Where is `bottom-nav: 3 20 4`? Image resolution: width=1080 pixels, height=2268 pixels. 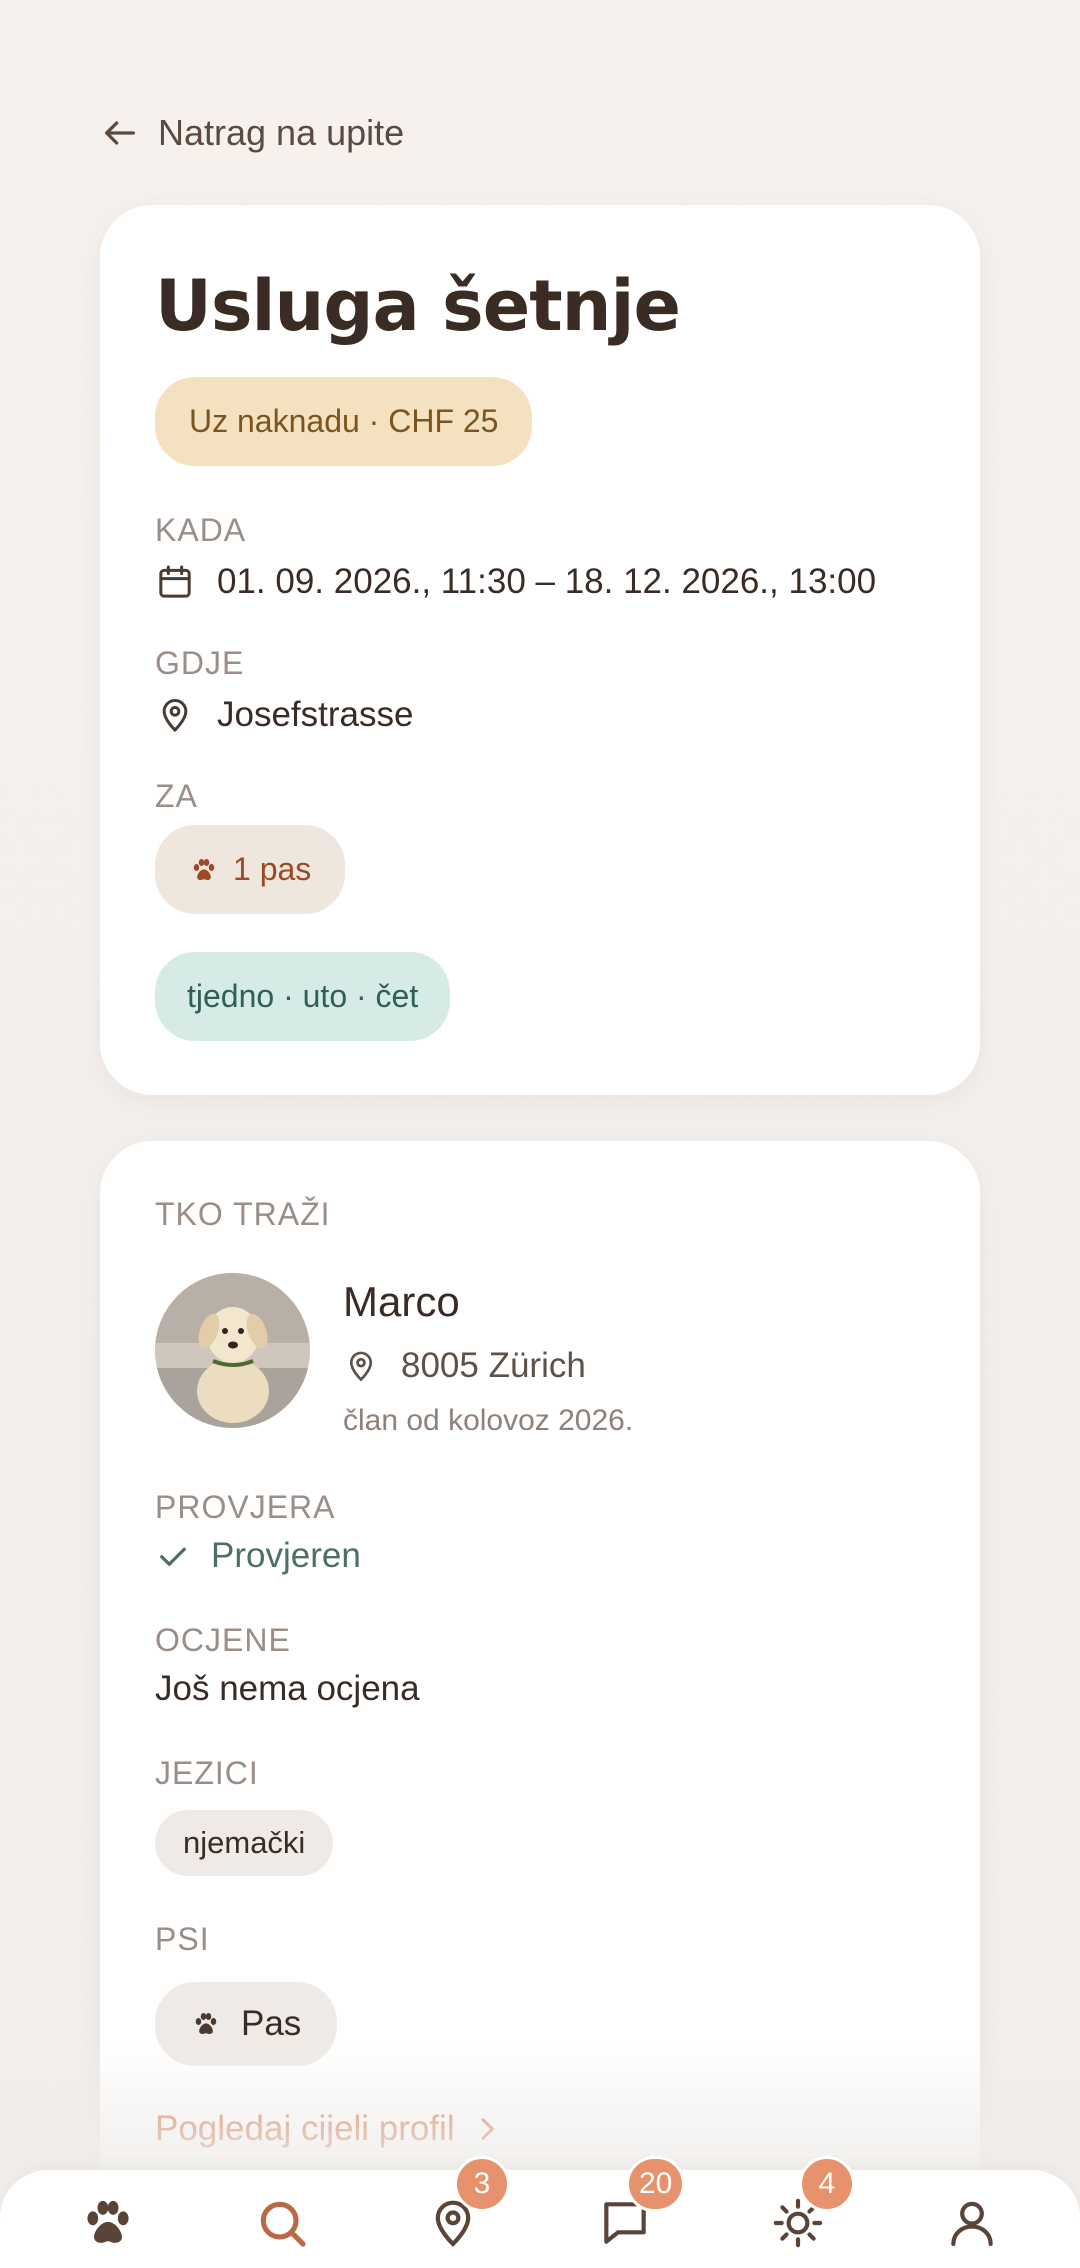
bottom-nav: 3 20 4 is located at coordinates (540, 2212).